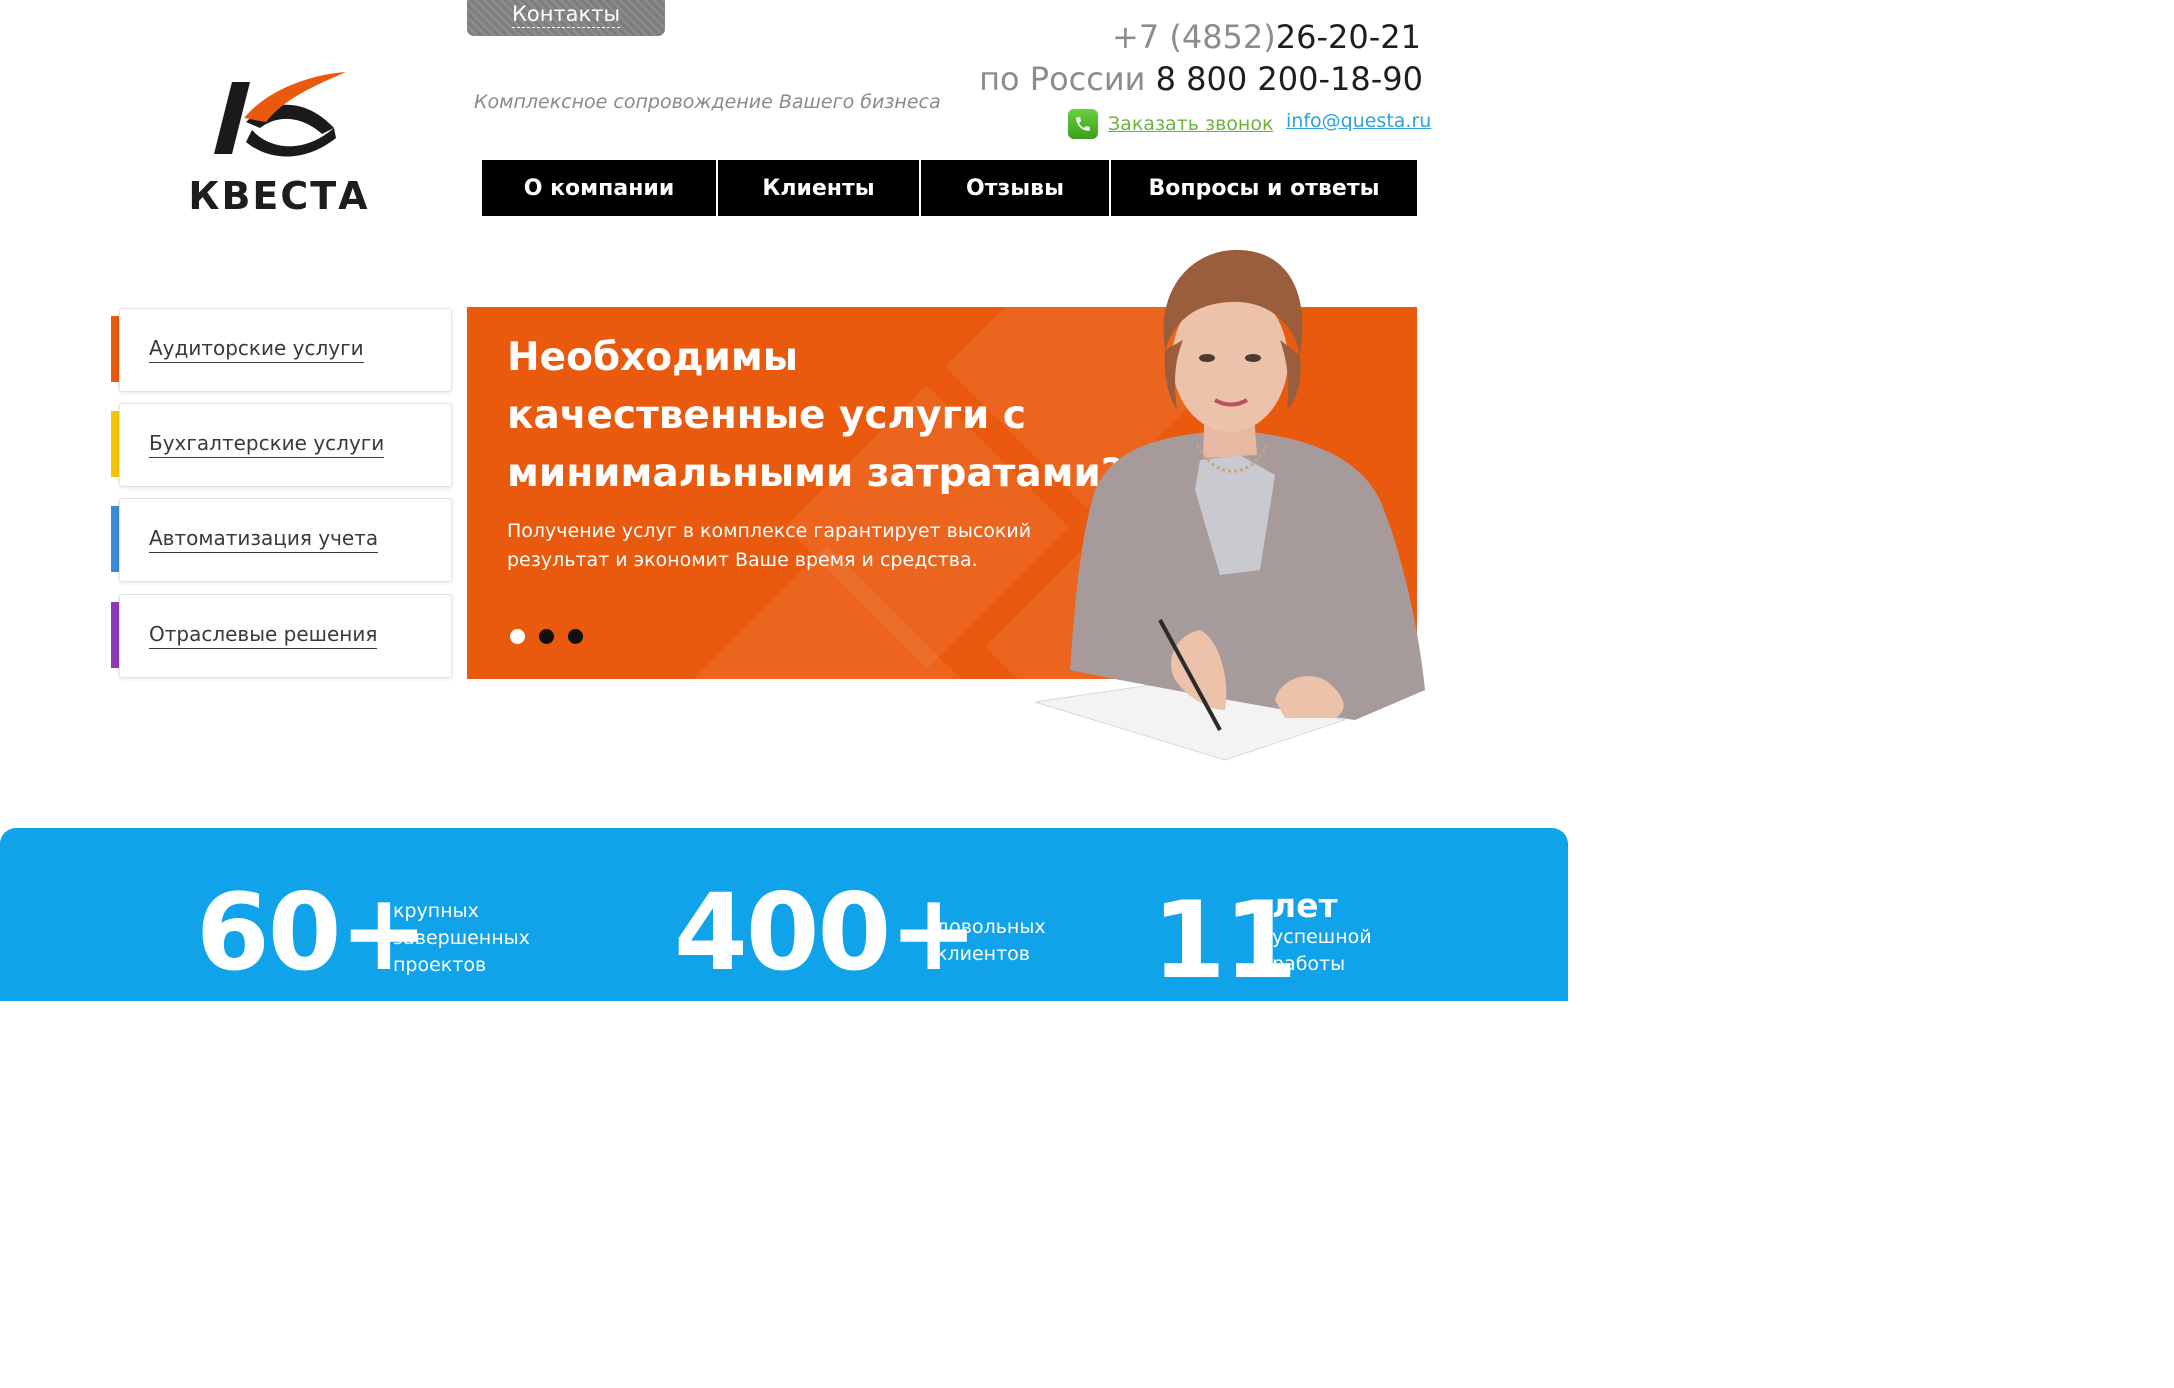 The image size is (2174, 1388). Describe the element at coordinates (818, 188) in the screenshot. I see `nav-item-clients: Клиенты` at that location.